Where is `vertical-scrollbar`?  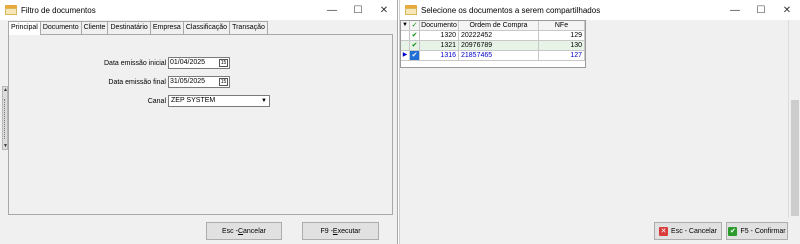 vertical-scrollbar is located at coordinates (794, 119).